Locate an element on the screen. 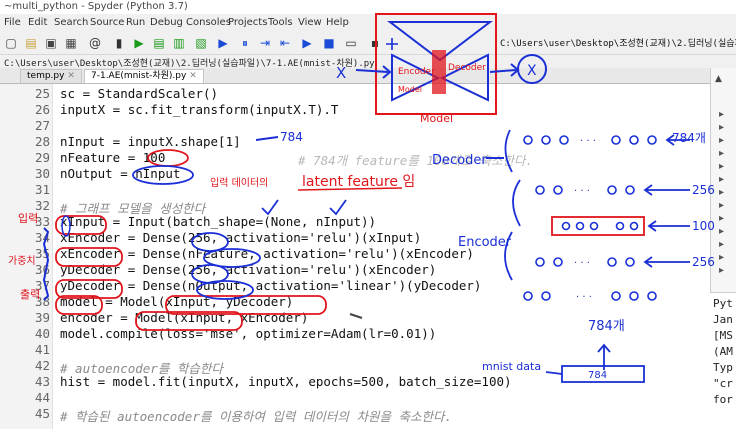 This screenshot has height=430, width=736. label-x-left: X is located at coordinates (341, 73).